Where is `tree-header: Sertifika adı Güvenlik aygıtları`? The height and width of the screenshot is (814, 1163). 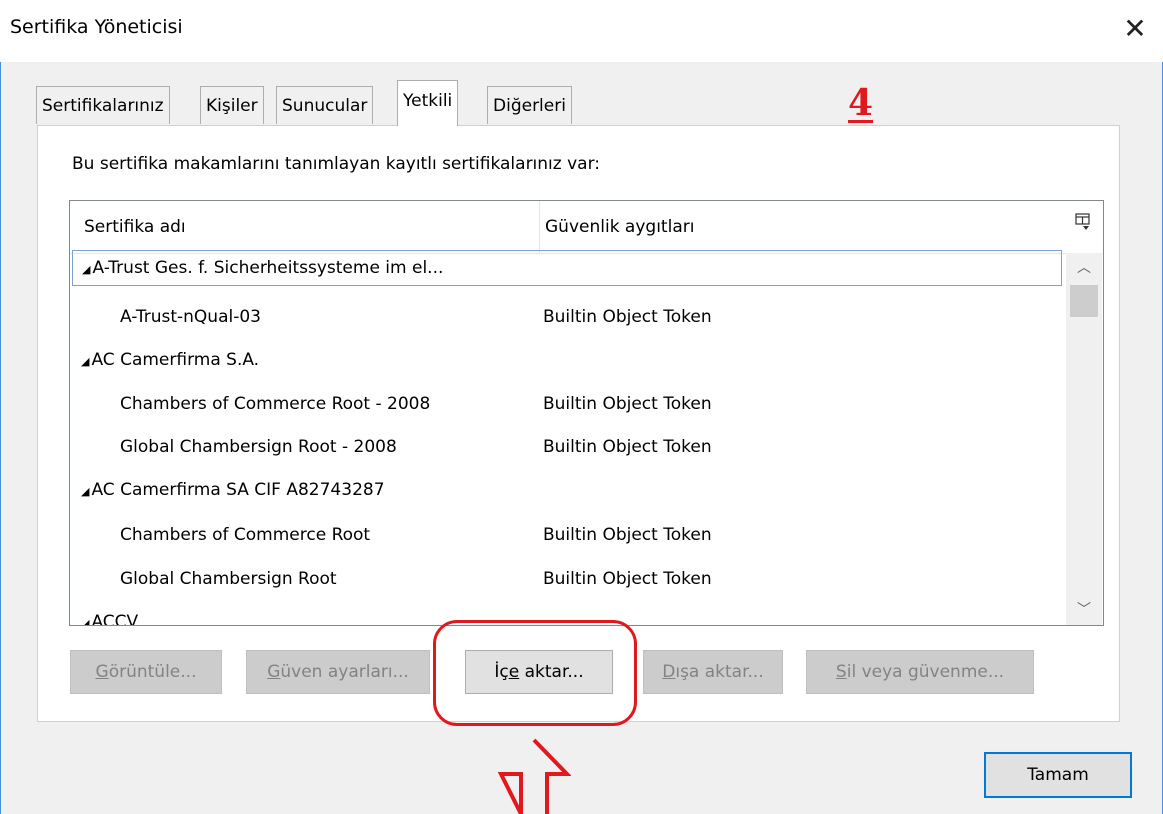 tree-header: Sertifika adı Güvenlik aygıtları is located at coordinates (586, 227).